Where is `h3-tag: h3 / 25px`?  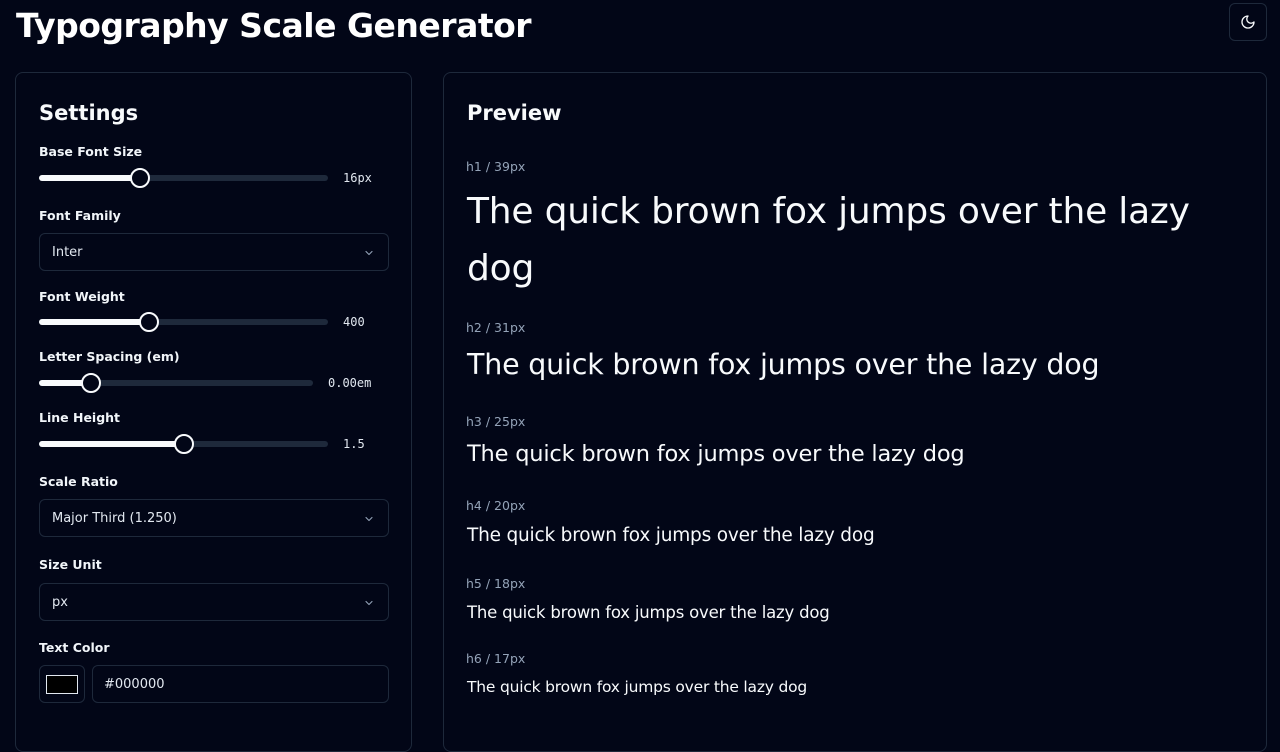
h3-tag: h3 / 25px is located at coordinates (496, 421).